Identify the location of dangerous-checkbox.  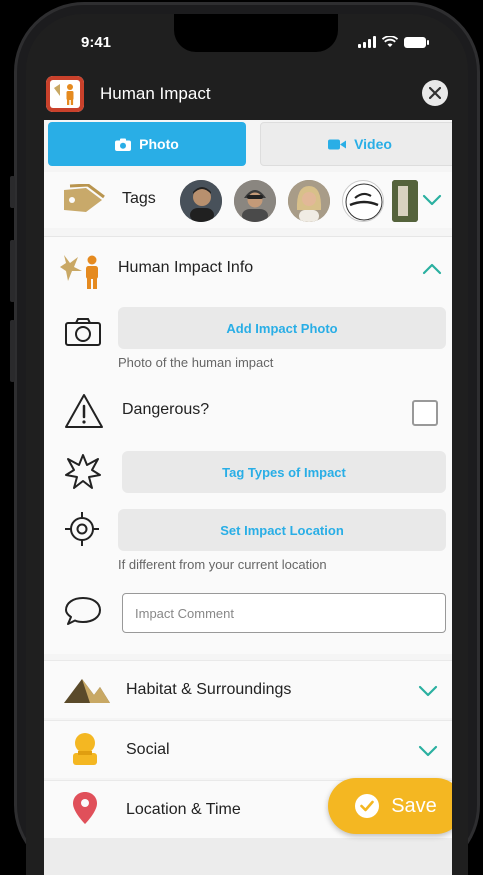
(425, 413).